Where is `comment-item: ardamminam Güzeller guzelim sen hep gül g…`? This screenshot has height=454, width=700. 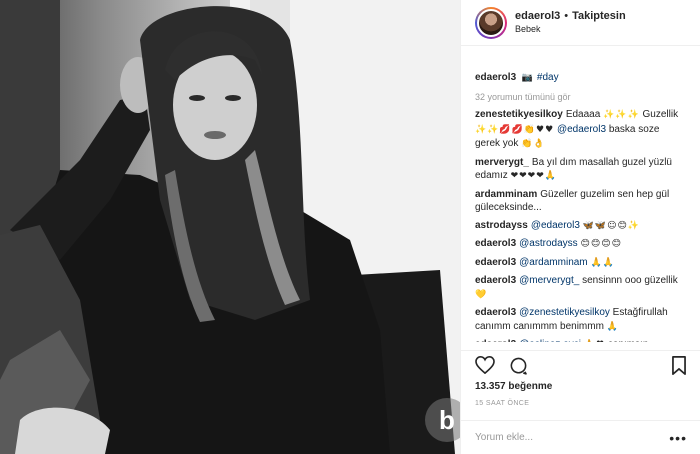
comment-item: ardamminam Güzeller guzelim sen hep gül g… is located at coordinates (580, 201).